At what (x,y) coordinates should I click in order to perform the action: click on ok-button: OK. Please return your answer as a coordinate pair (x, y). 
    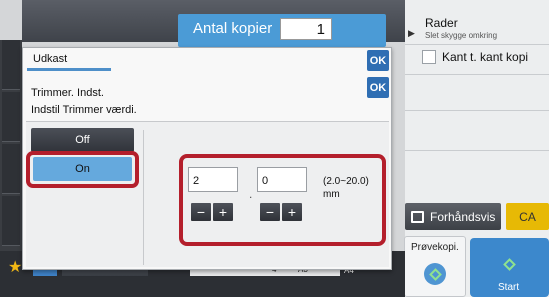
    Looking at the image, I should click on (378, 87).